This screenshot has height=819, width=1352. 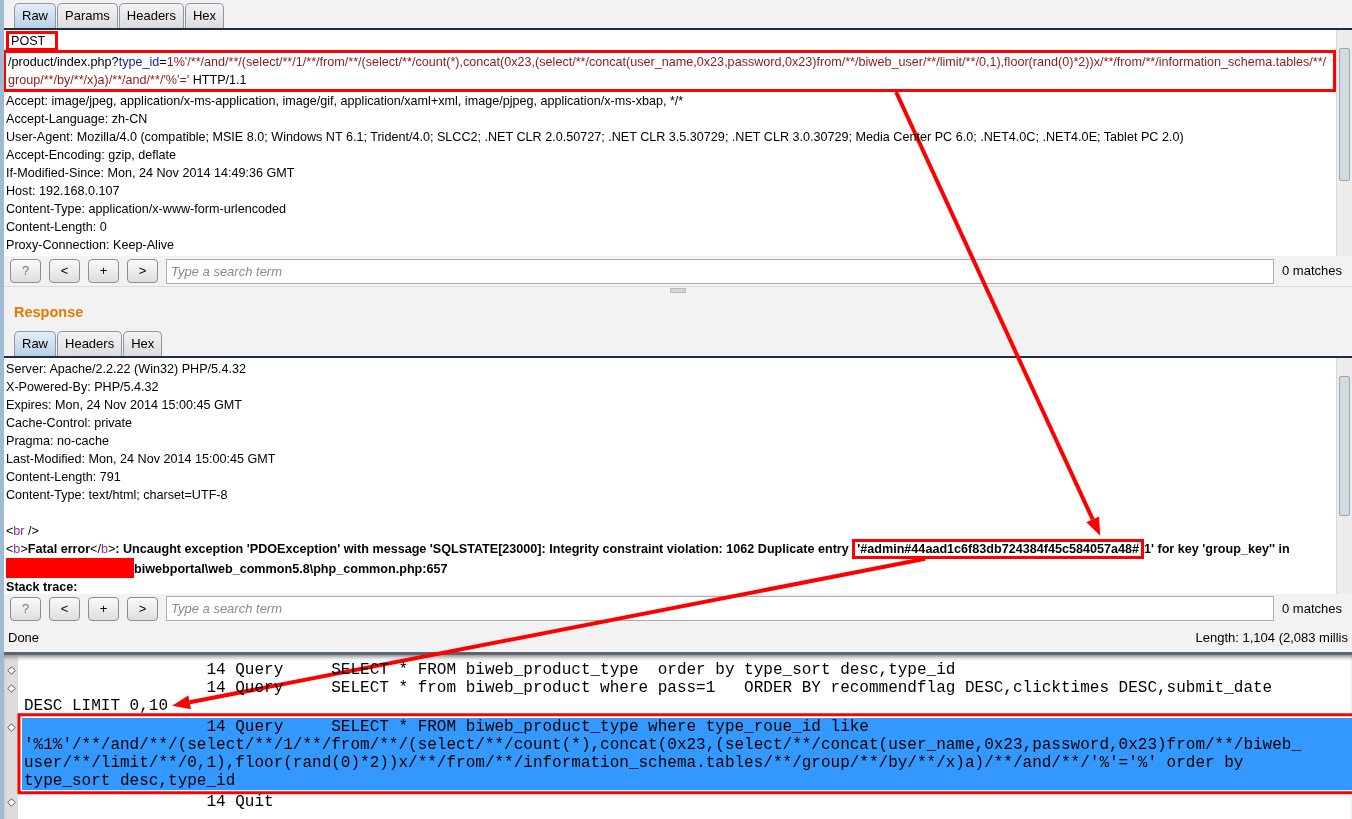 I want to click on header-line: Content-Type: application/x-www-form-urlencoded, so click(x=146, y=209).